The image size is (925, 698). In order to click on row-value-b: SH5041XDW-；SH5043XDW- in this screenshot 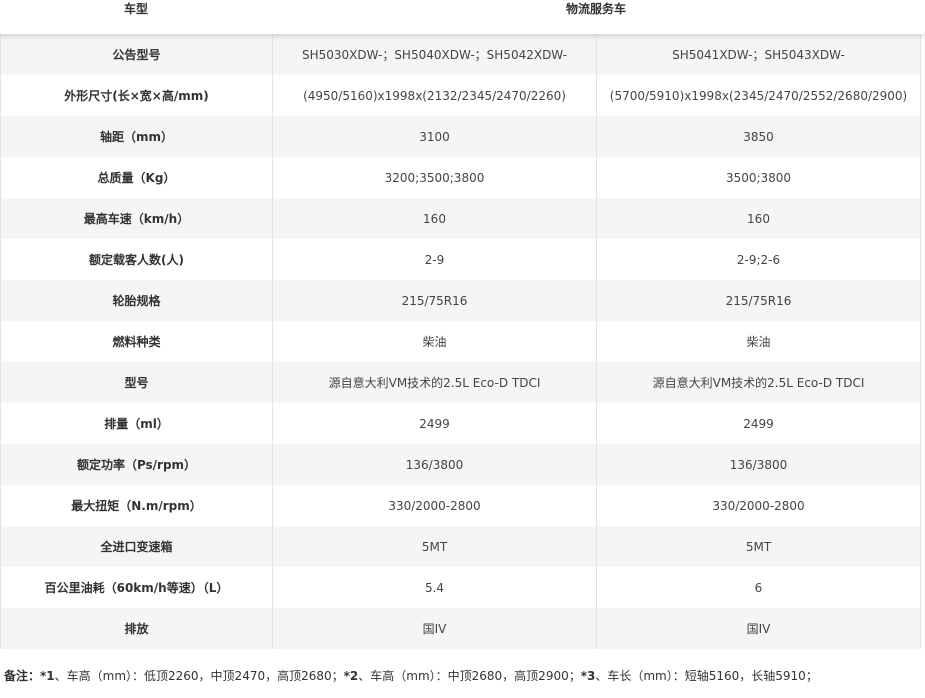, I will do `click(758, 54)`.